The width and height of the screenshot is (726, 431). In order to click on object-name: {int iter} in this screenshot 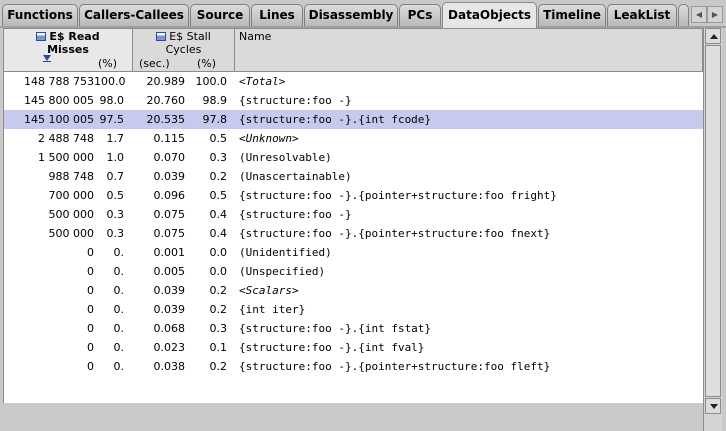, I will do `click(272, 309)`.